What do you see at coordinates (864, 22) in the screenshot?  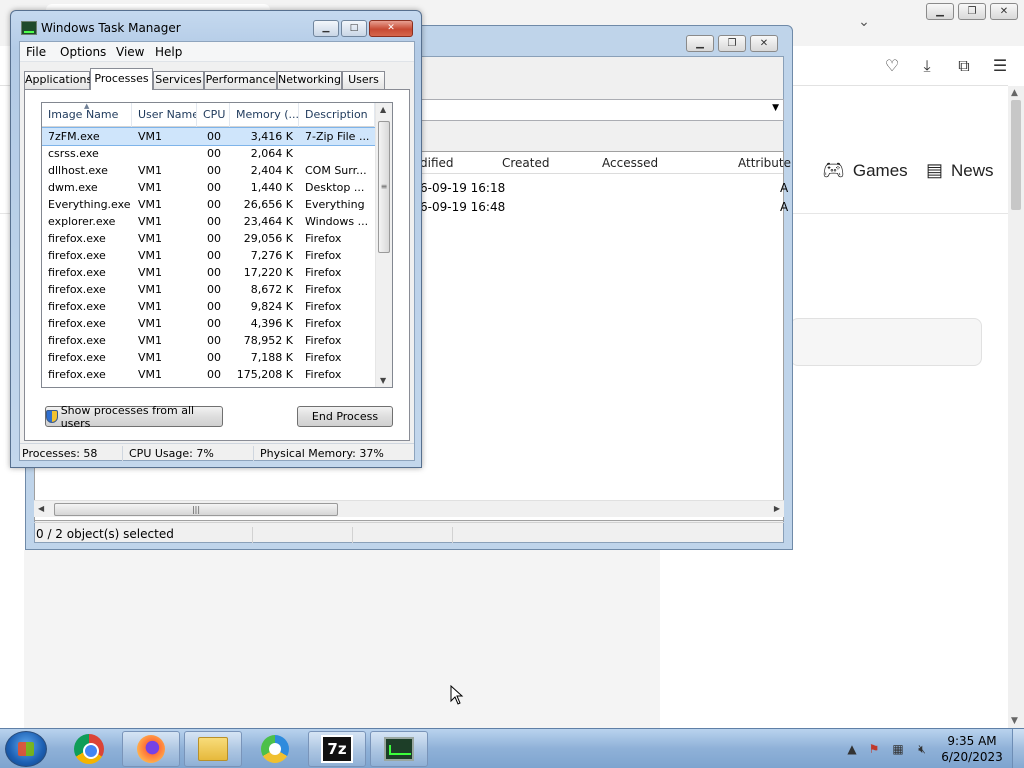 I see `tab-list-chevron-icon: ⌄` at bounding box center [864, 22].